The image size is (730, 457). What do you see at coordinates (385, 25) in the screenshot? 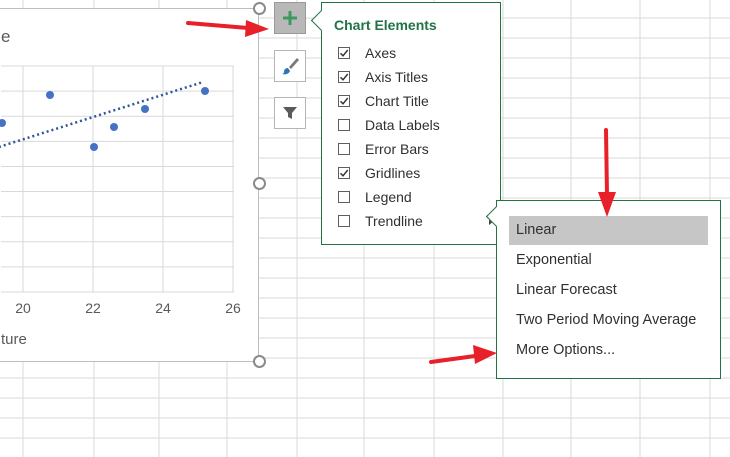
I see `panel-title: Chart Elements` at bounding box center [385, 25].